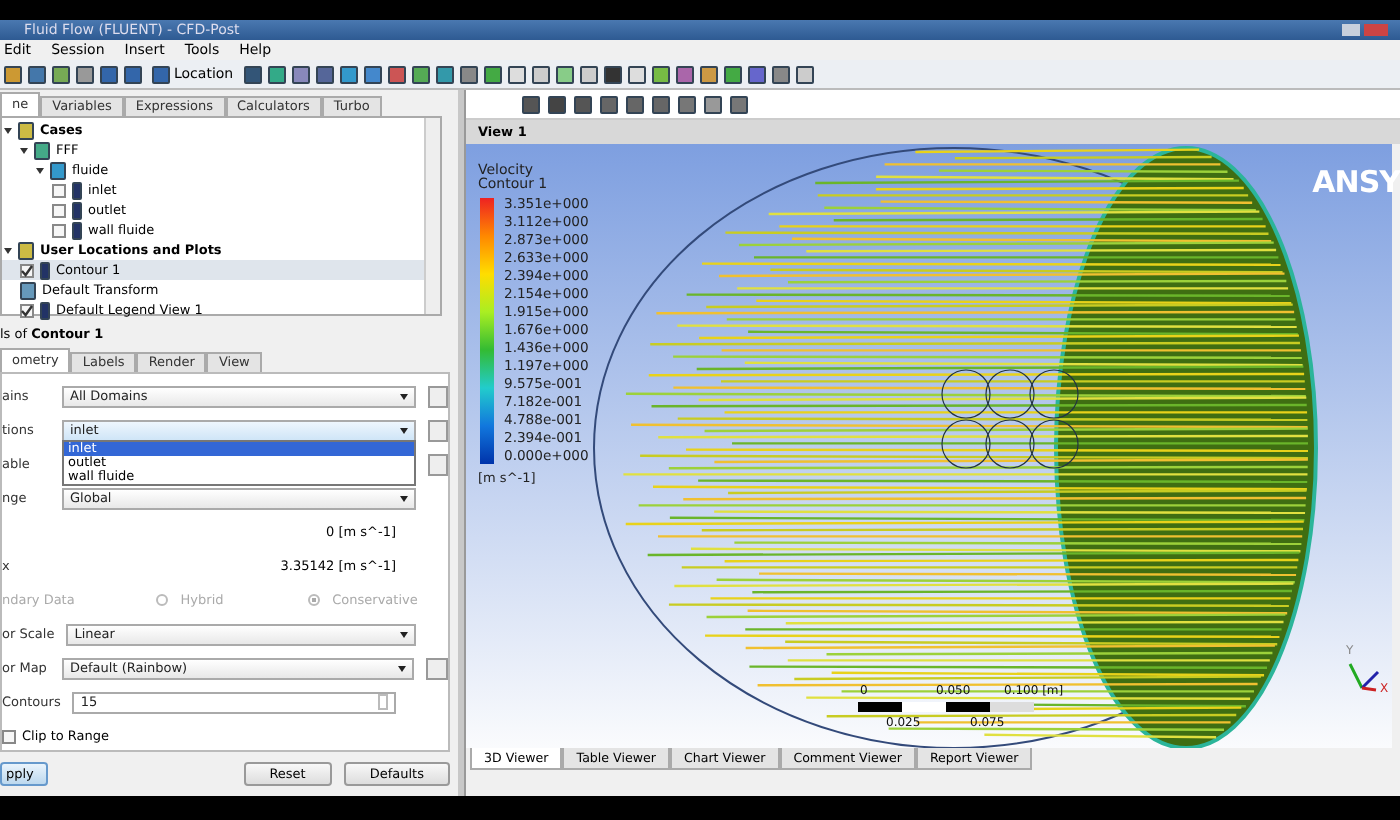  I want to click on case-icon, so click(42, 150).